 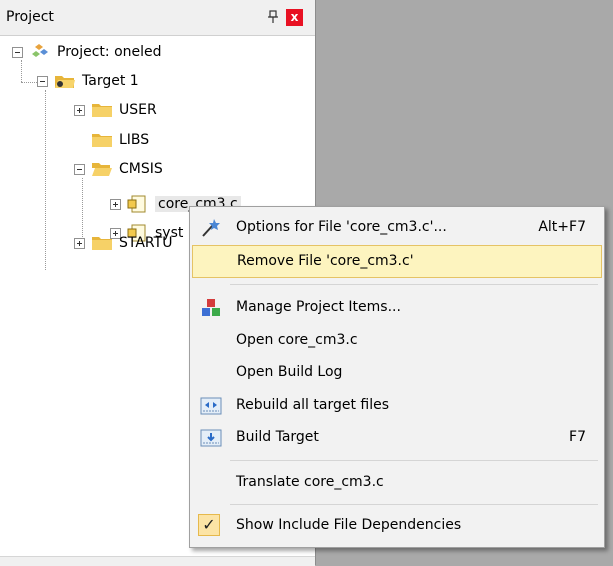 What do you see at coordinates (397, 372) in the screenshot?
I see `menu-item-build-log: Open Build Log` at bounding box center [397, 372].